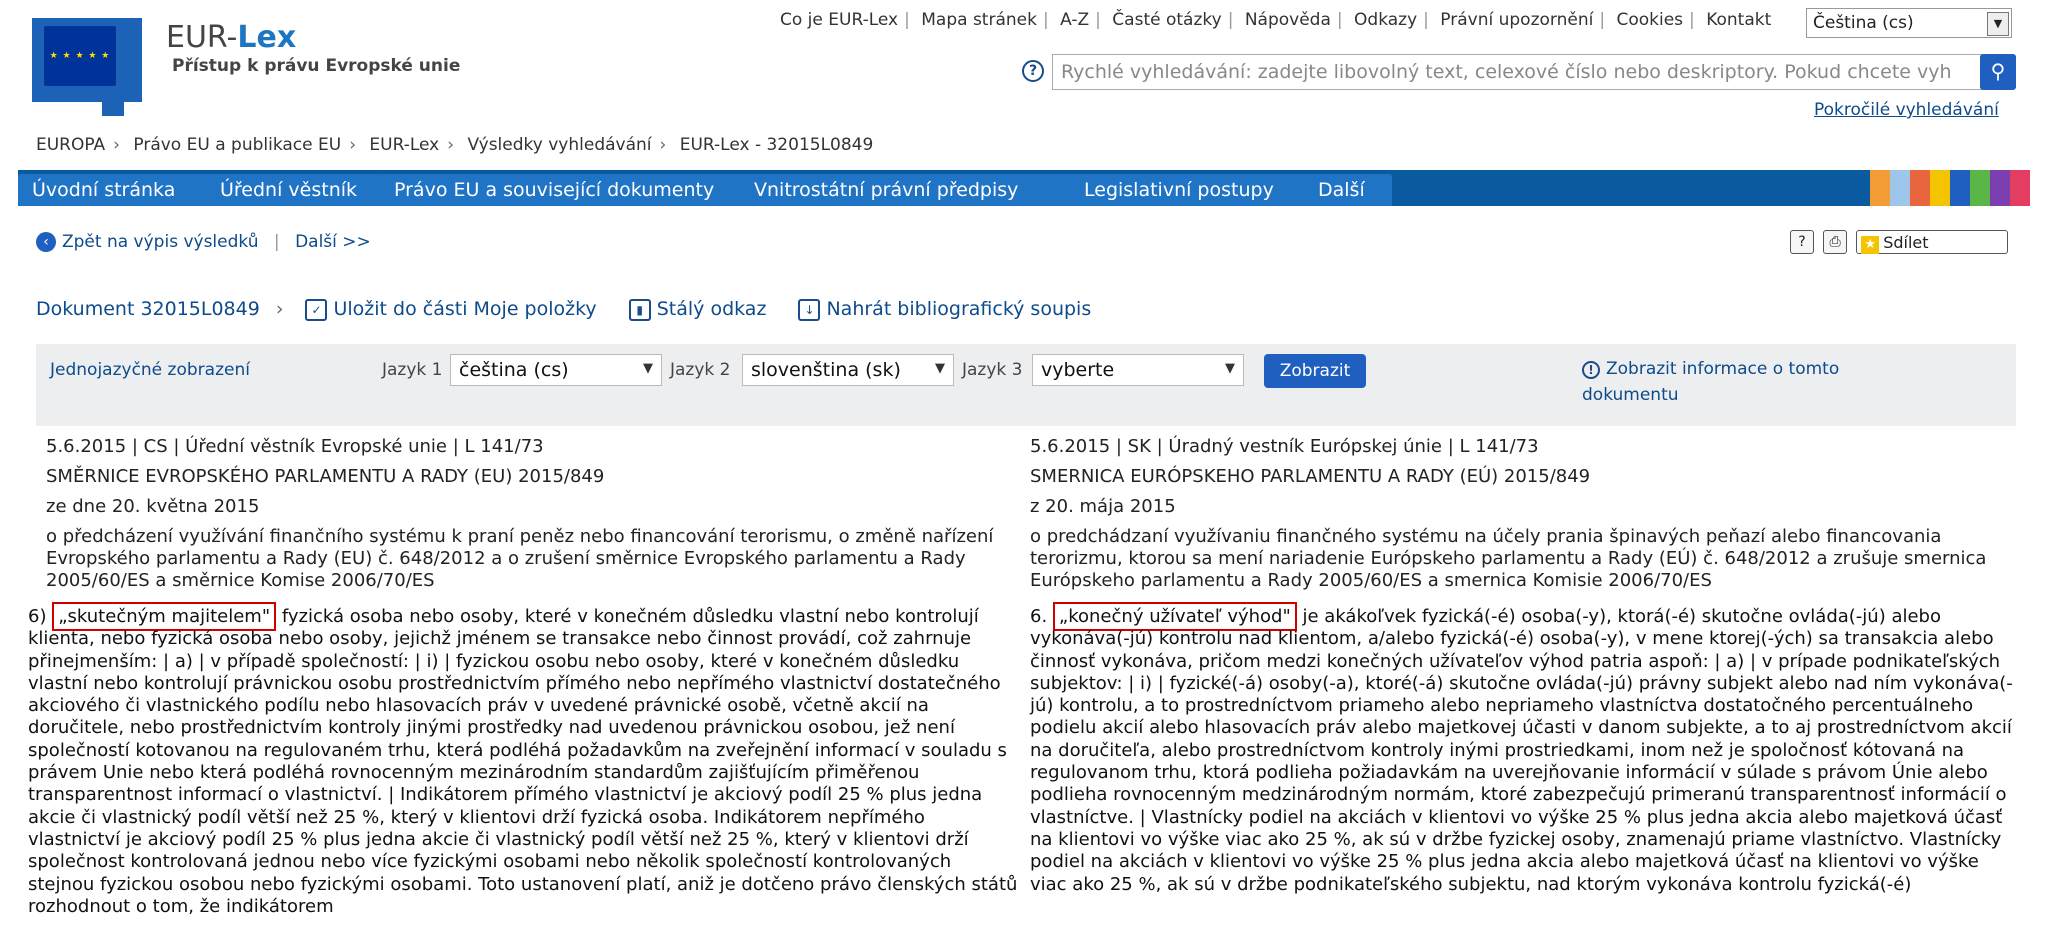 The width and height of the screenshot is (2048, 946). What do you see at coordinates (116, 190) in the screenshot?
I see `tab-home: Úvodní stránka` at bounding box center [116, 190].